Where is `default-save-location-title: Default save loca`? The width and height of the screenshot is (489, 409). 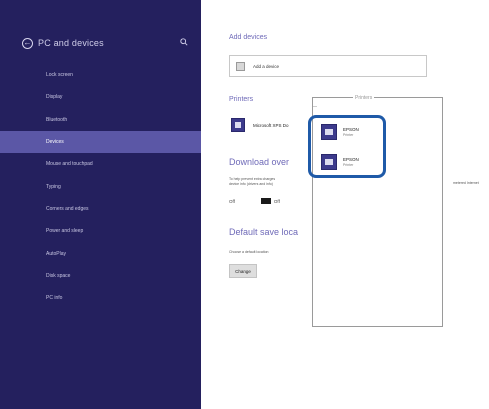 default-save-location-title: Default save loca is located at coordinates (264, 232).